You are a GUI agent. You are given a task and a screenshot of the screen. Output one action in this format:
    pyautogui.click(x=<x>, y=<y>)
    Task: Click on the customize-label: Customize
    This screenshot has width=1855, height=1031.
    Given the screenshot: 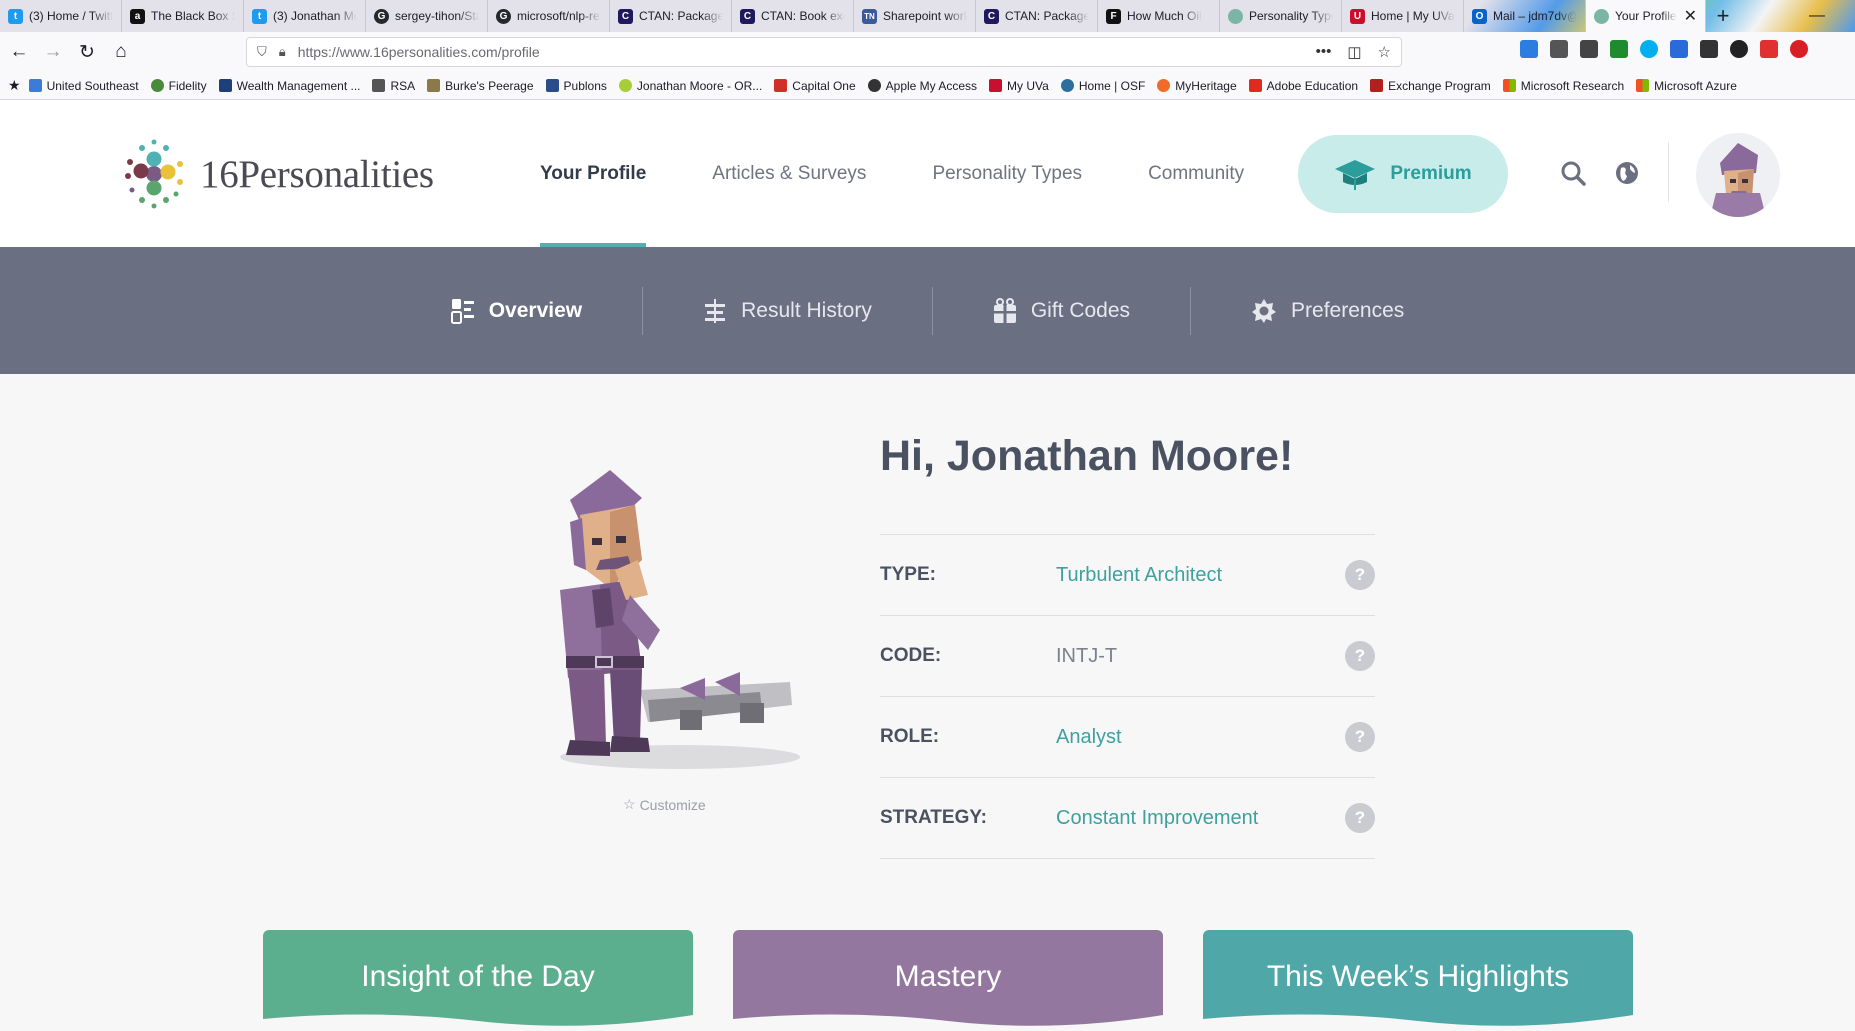 What is the action you would take?
    pyautogui.click(x=672, y=804)
    